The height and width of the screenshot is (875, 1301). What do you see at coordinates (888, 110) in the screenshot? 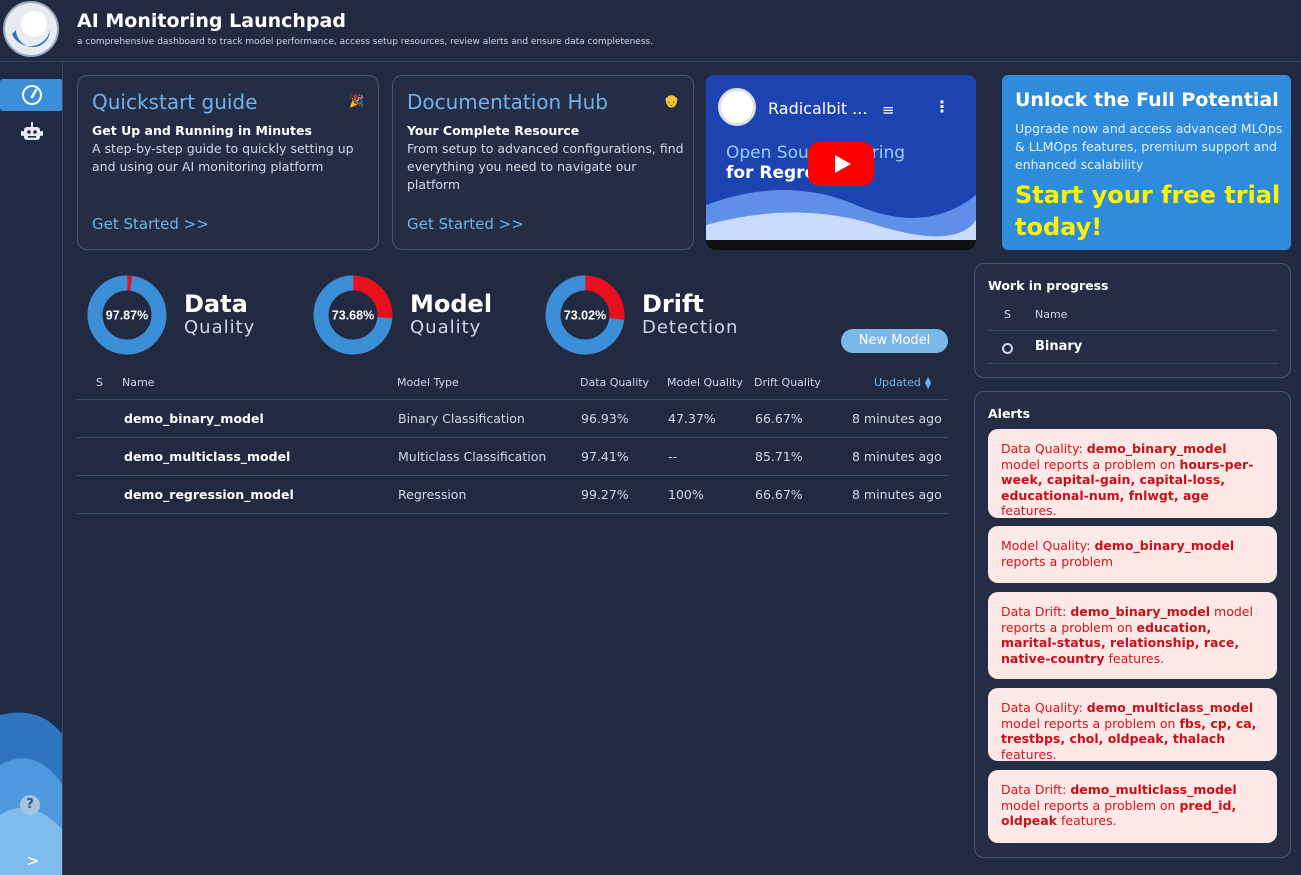
I see `playlist-icon: ≡` at bounding box center [888, 110].